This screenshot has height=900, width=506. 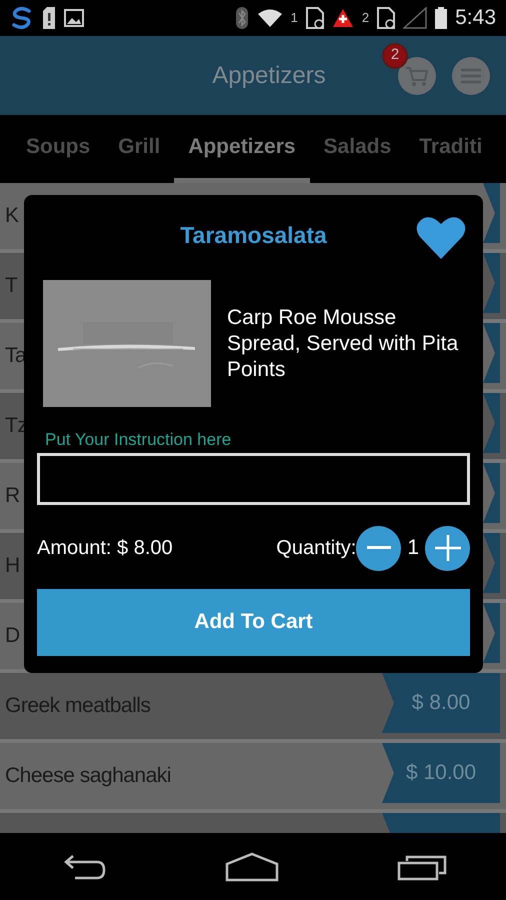 What do you see at coordinates (12, 566) in the screenshot?
I see `item-name: H` at bounding box center [12, 566].